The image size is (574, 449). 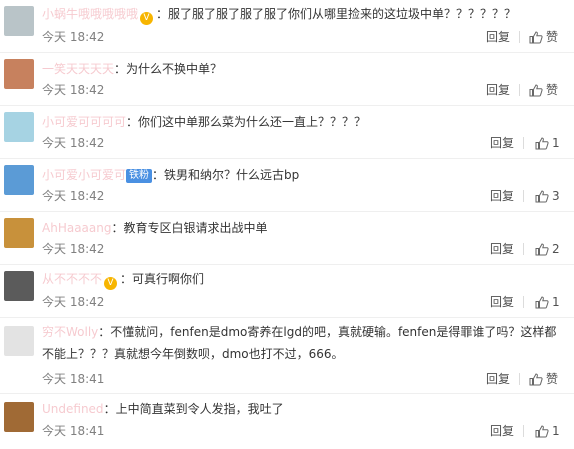 What do you see at coordinates (174, 69) in the screenshot?
I see `comment-text: 为什么不换中单？` at bounding box center [174, 69].